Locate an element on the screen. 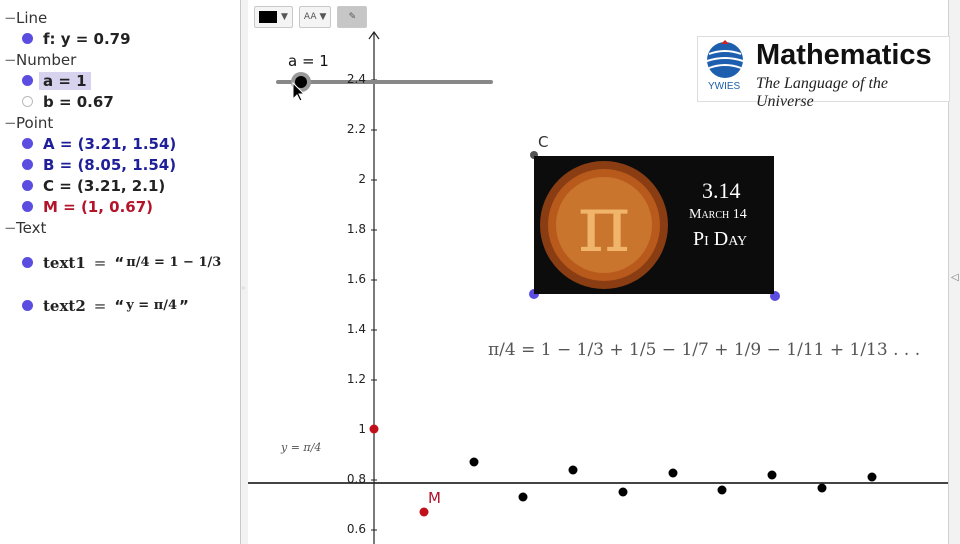 The height and width of the screenshot is (544, 960). algebra-item-text1: text1 = “ π/4 = 1 − 1/3 is located at coordinates (121, 262).